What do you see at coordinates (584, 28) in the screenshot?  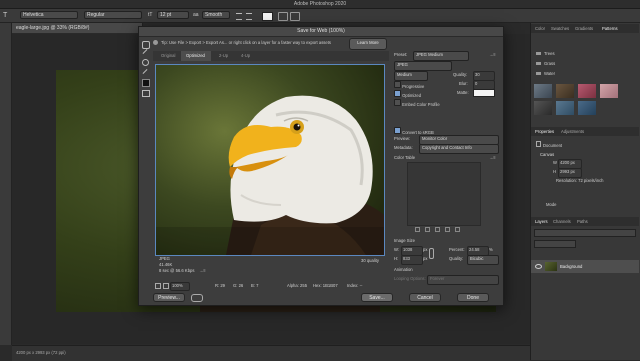 I see `tab-gradients: Gradients` at bounding box center [584, 28].